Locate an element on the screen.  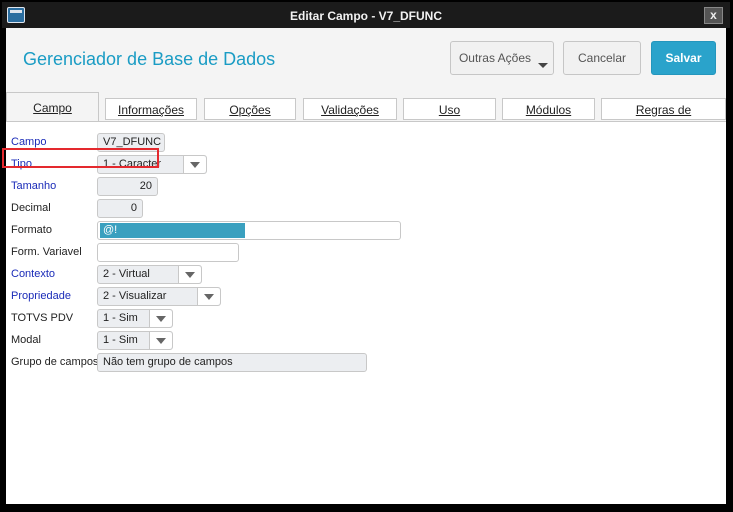
formato-selected-text: @! is located at coordinates (172, 230).